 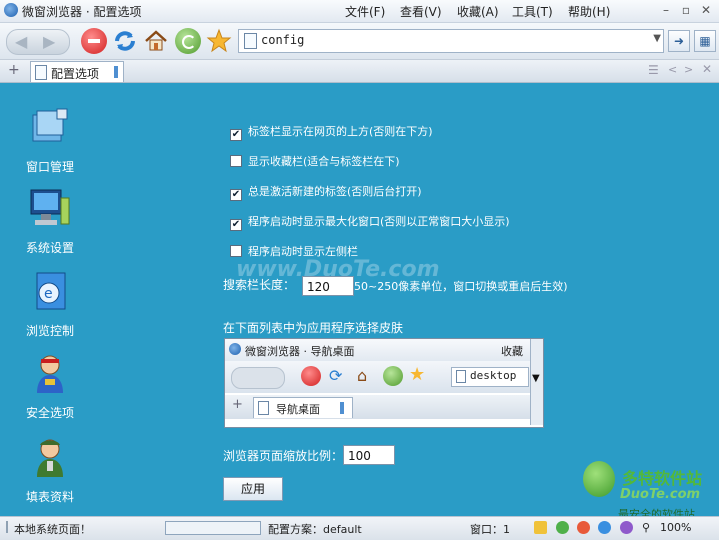 I want to click on toolbar: ◀ ▶ config ▼ ➜ ▦, so click(x=359, y=41).